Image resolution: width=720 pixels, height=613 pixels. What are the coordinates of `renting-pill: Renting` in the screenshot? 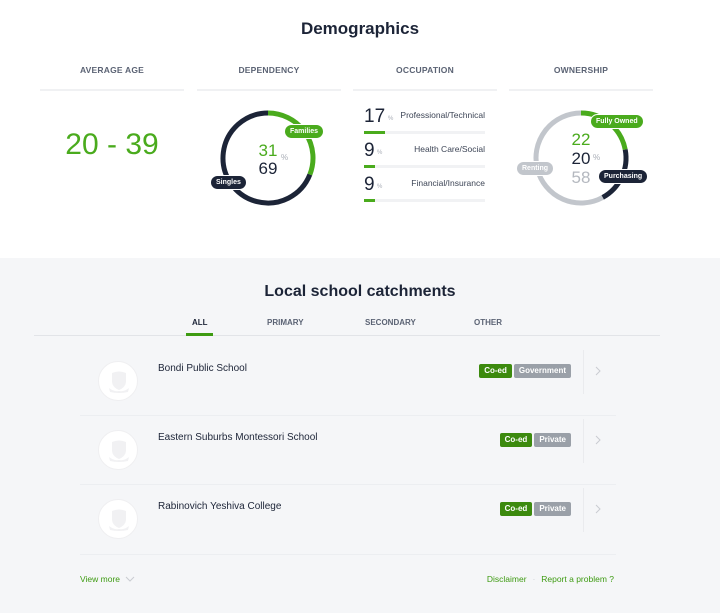 It's located at (535, 168).